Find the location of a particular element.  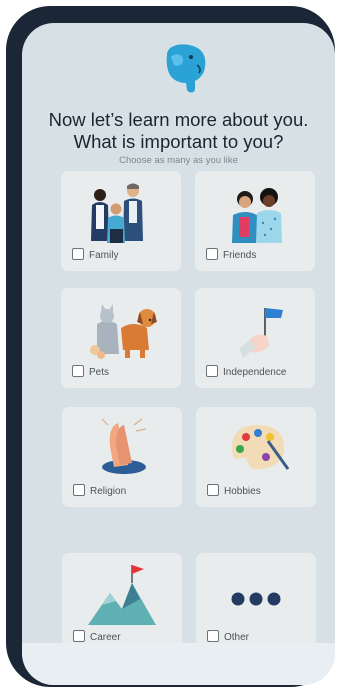

mountain-flag-illustration-icon is located at coordinates (122, 595).